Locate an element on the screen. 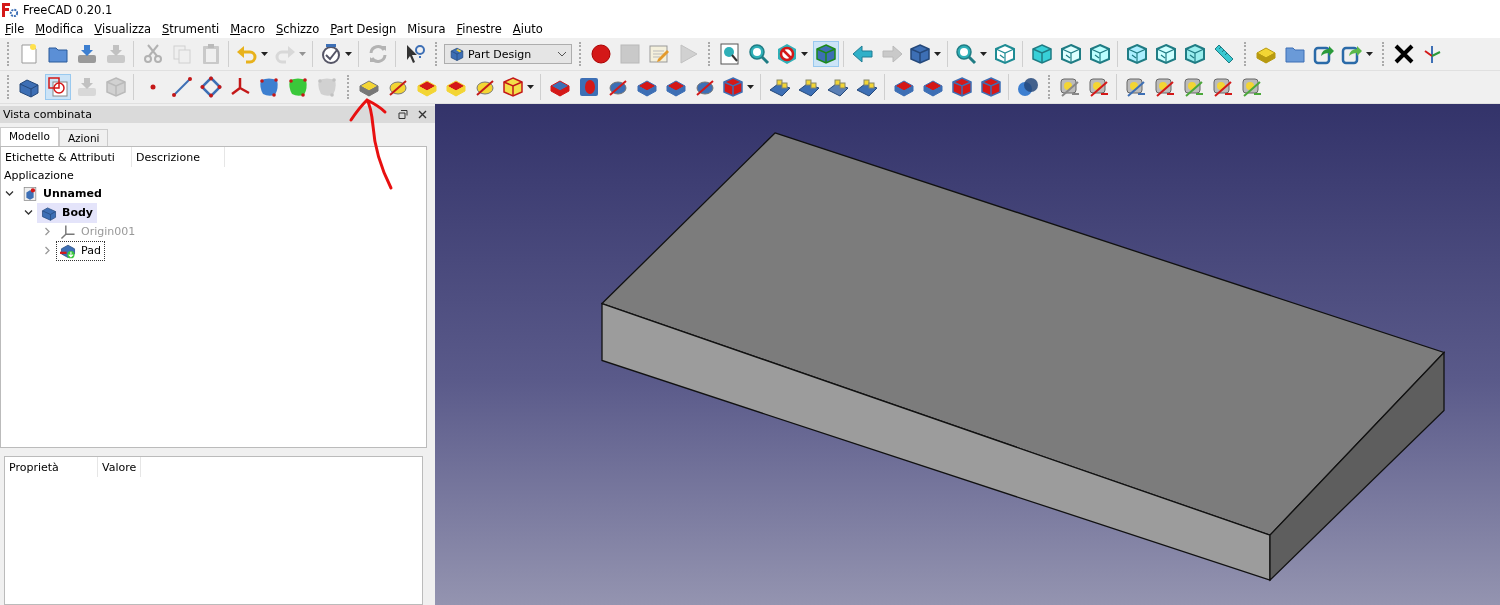 The width and height of the screenshot is (1500, 605). tab: Modello is located at coordinates (29, 136).